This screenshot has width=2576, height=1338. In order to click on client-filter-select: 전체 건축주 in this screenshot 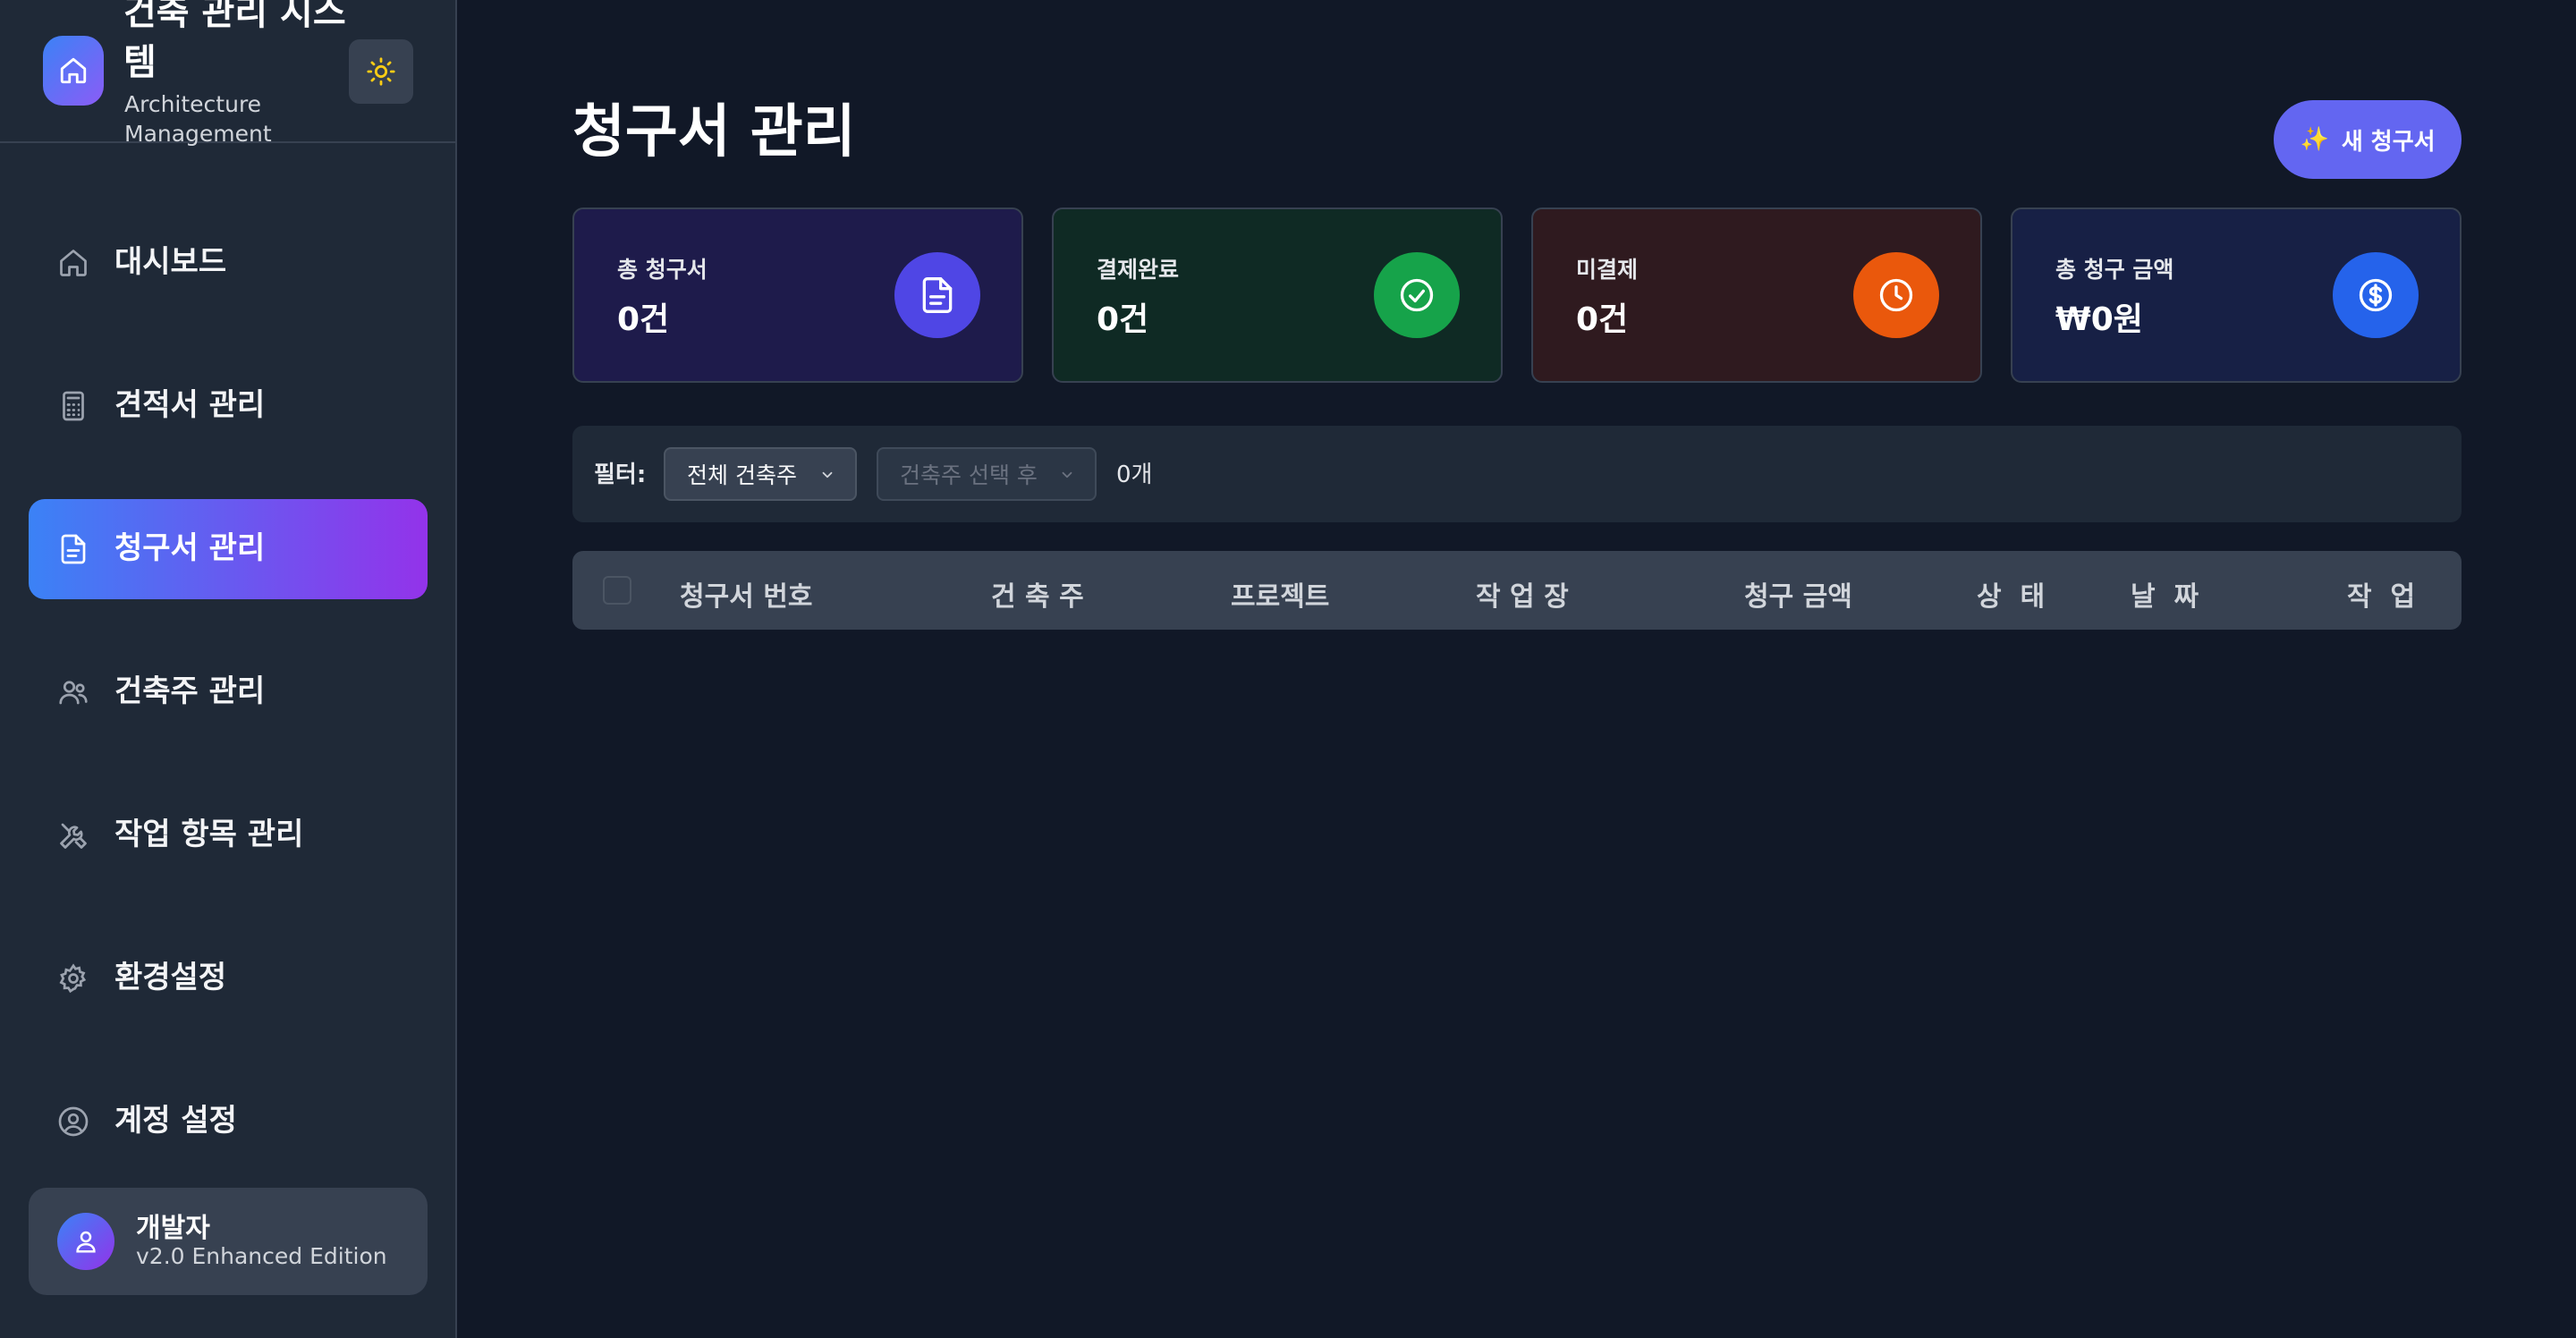, I will do `click(760, 474)`.